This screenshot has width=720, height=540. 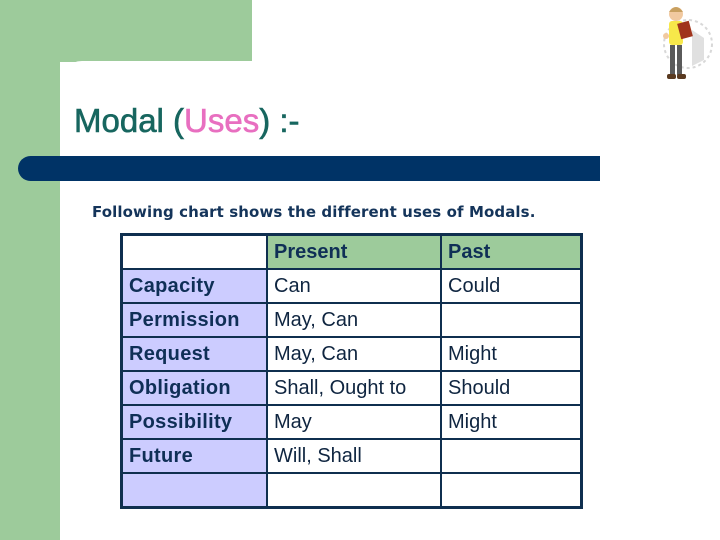 What do you see at coordinates (688, 43) in the screenshot?
I see `man-reading-book-icon` at bounding box center [688, 43].